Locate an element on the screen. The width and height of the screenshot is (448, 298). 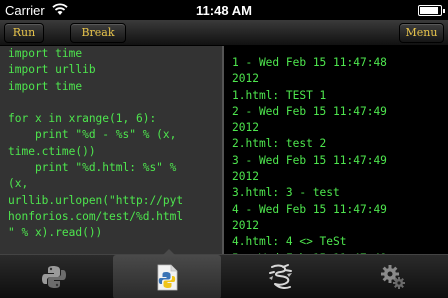
selection-indicator is located at coordinates (169, 252).